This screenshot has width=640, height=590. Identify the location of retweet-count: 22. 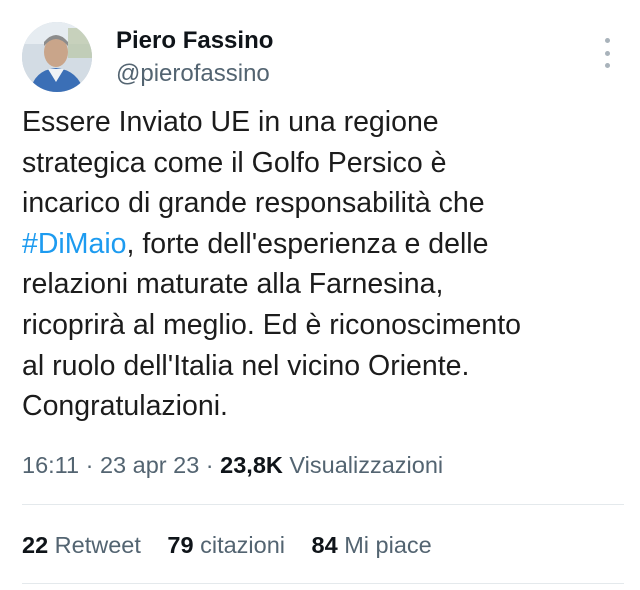
(35, 545).